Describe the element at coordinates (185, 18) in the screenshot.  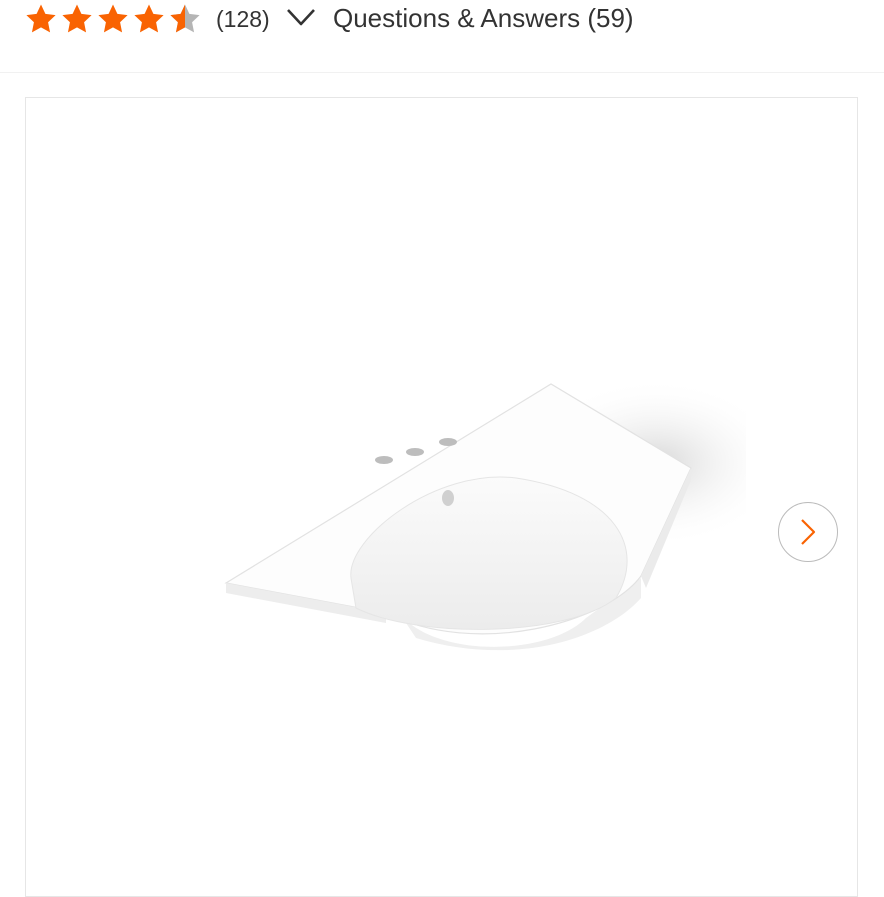
I see `half-star-icon` at that location.